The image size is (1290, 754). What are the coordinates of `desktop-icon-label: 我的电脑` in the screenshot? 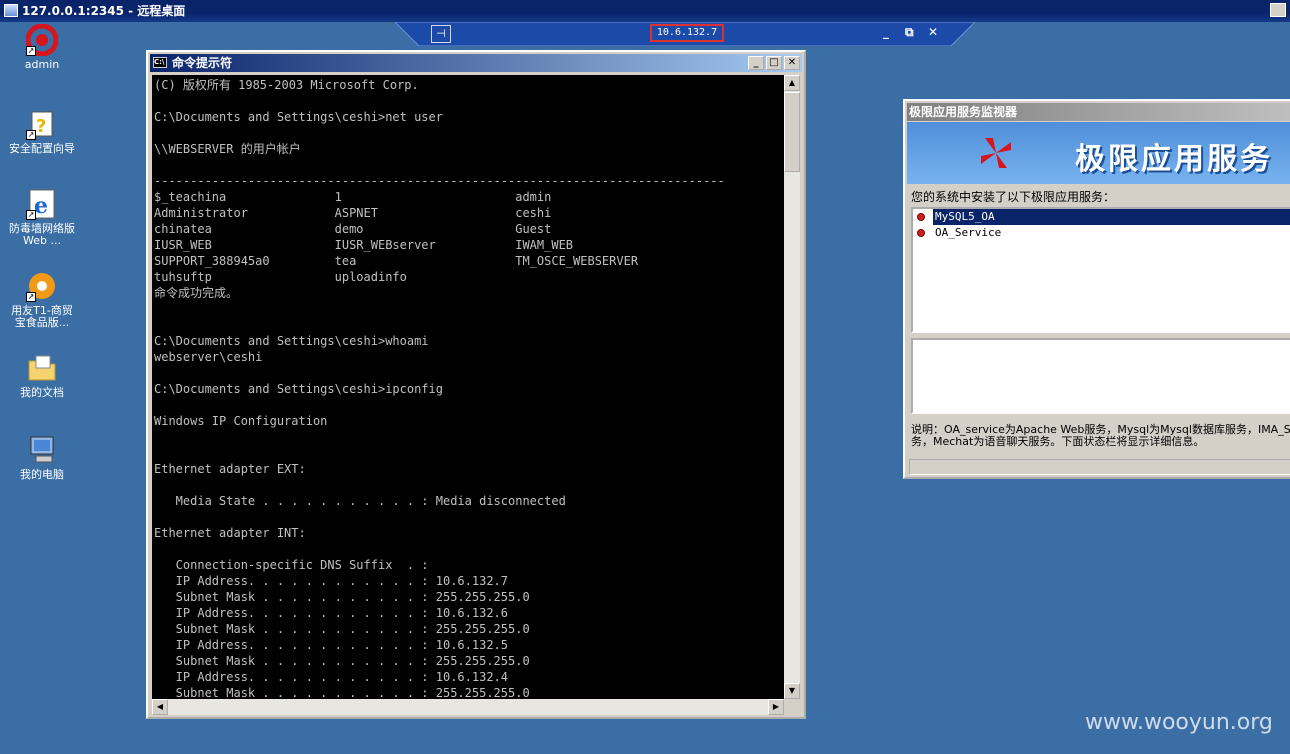 It's located at (42, 474).